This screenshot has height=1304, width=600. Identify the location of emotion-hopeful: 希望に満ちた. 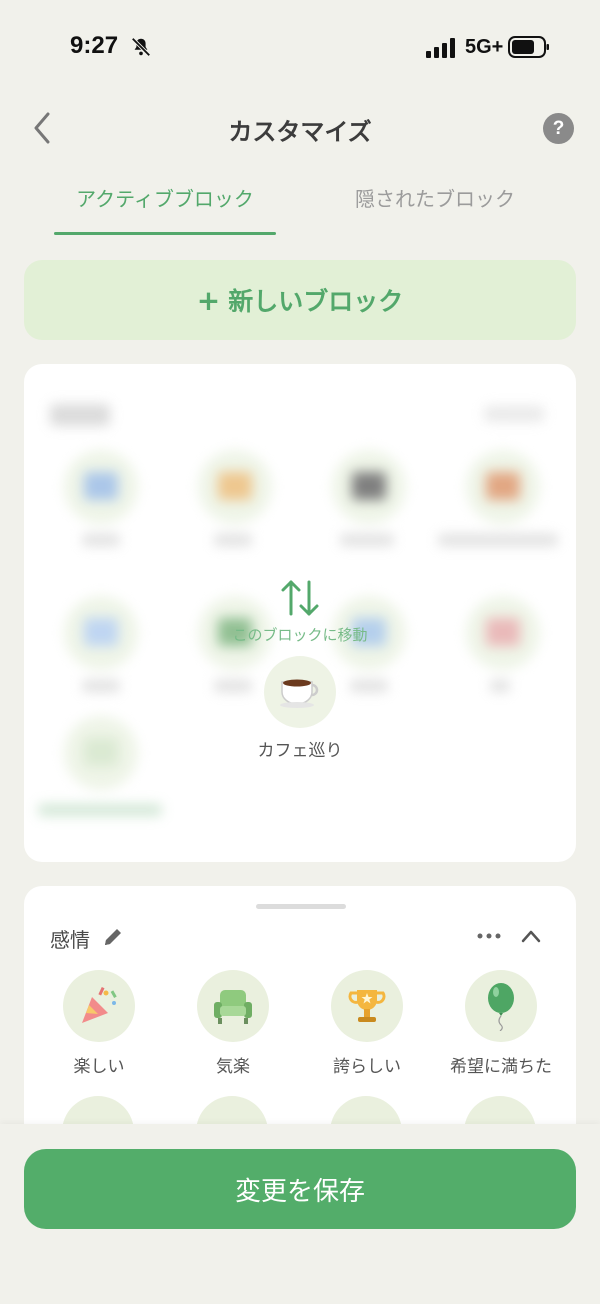
(501, 1023).